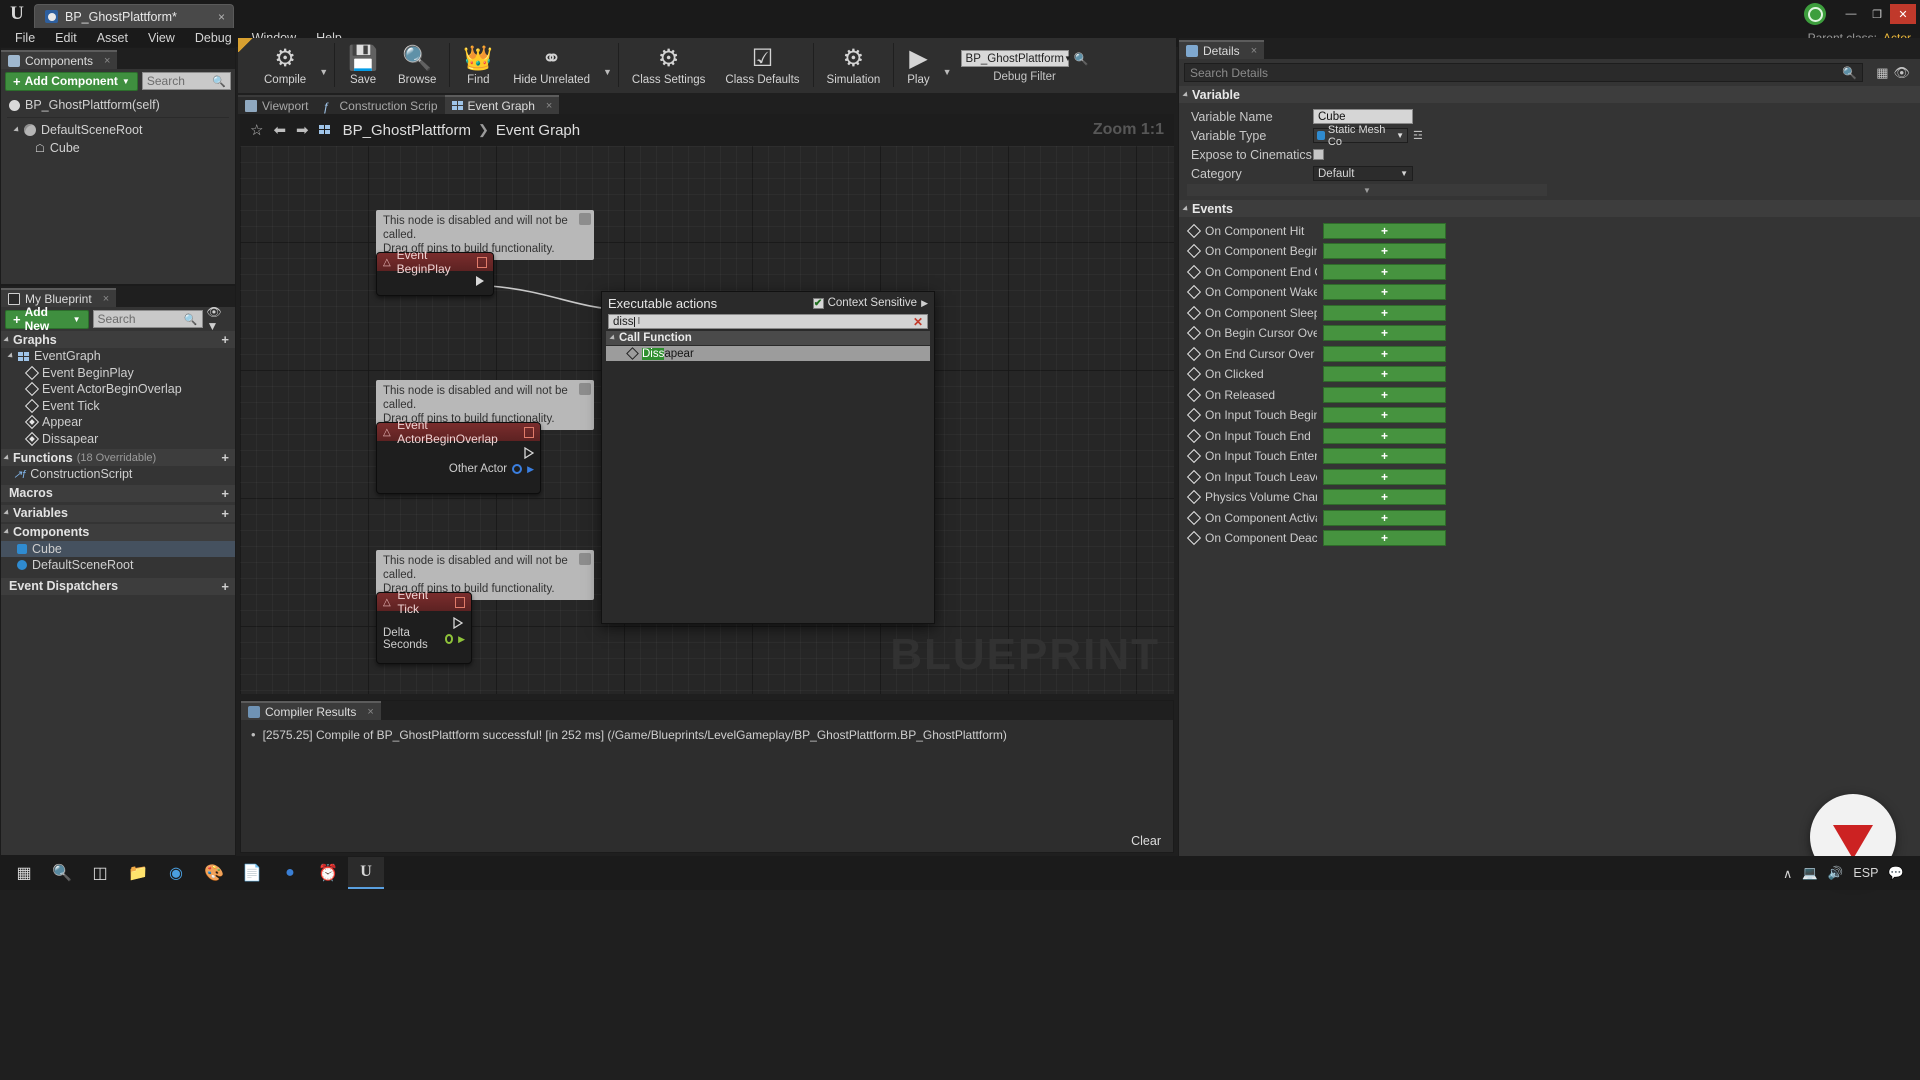 Image resolution: width=1920 pixels, height=1080 pixels. I want to click on components-tab-close-icon: ×, so click(107, 61).